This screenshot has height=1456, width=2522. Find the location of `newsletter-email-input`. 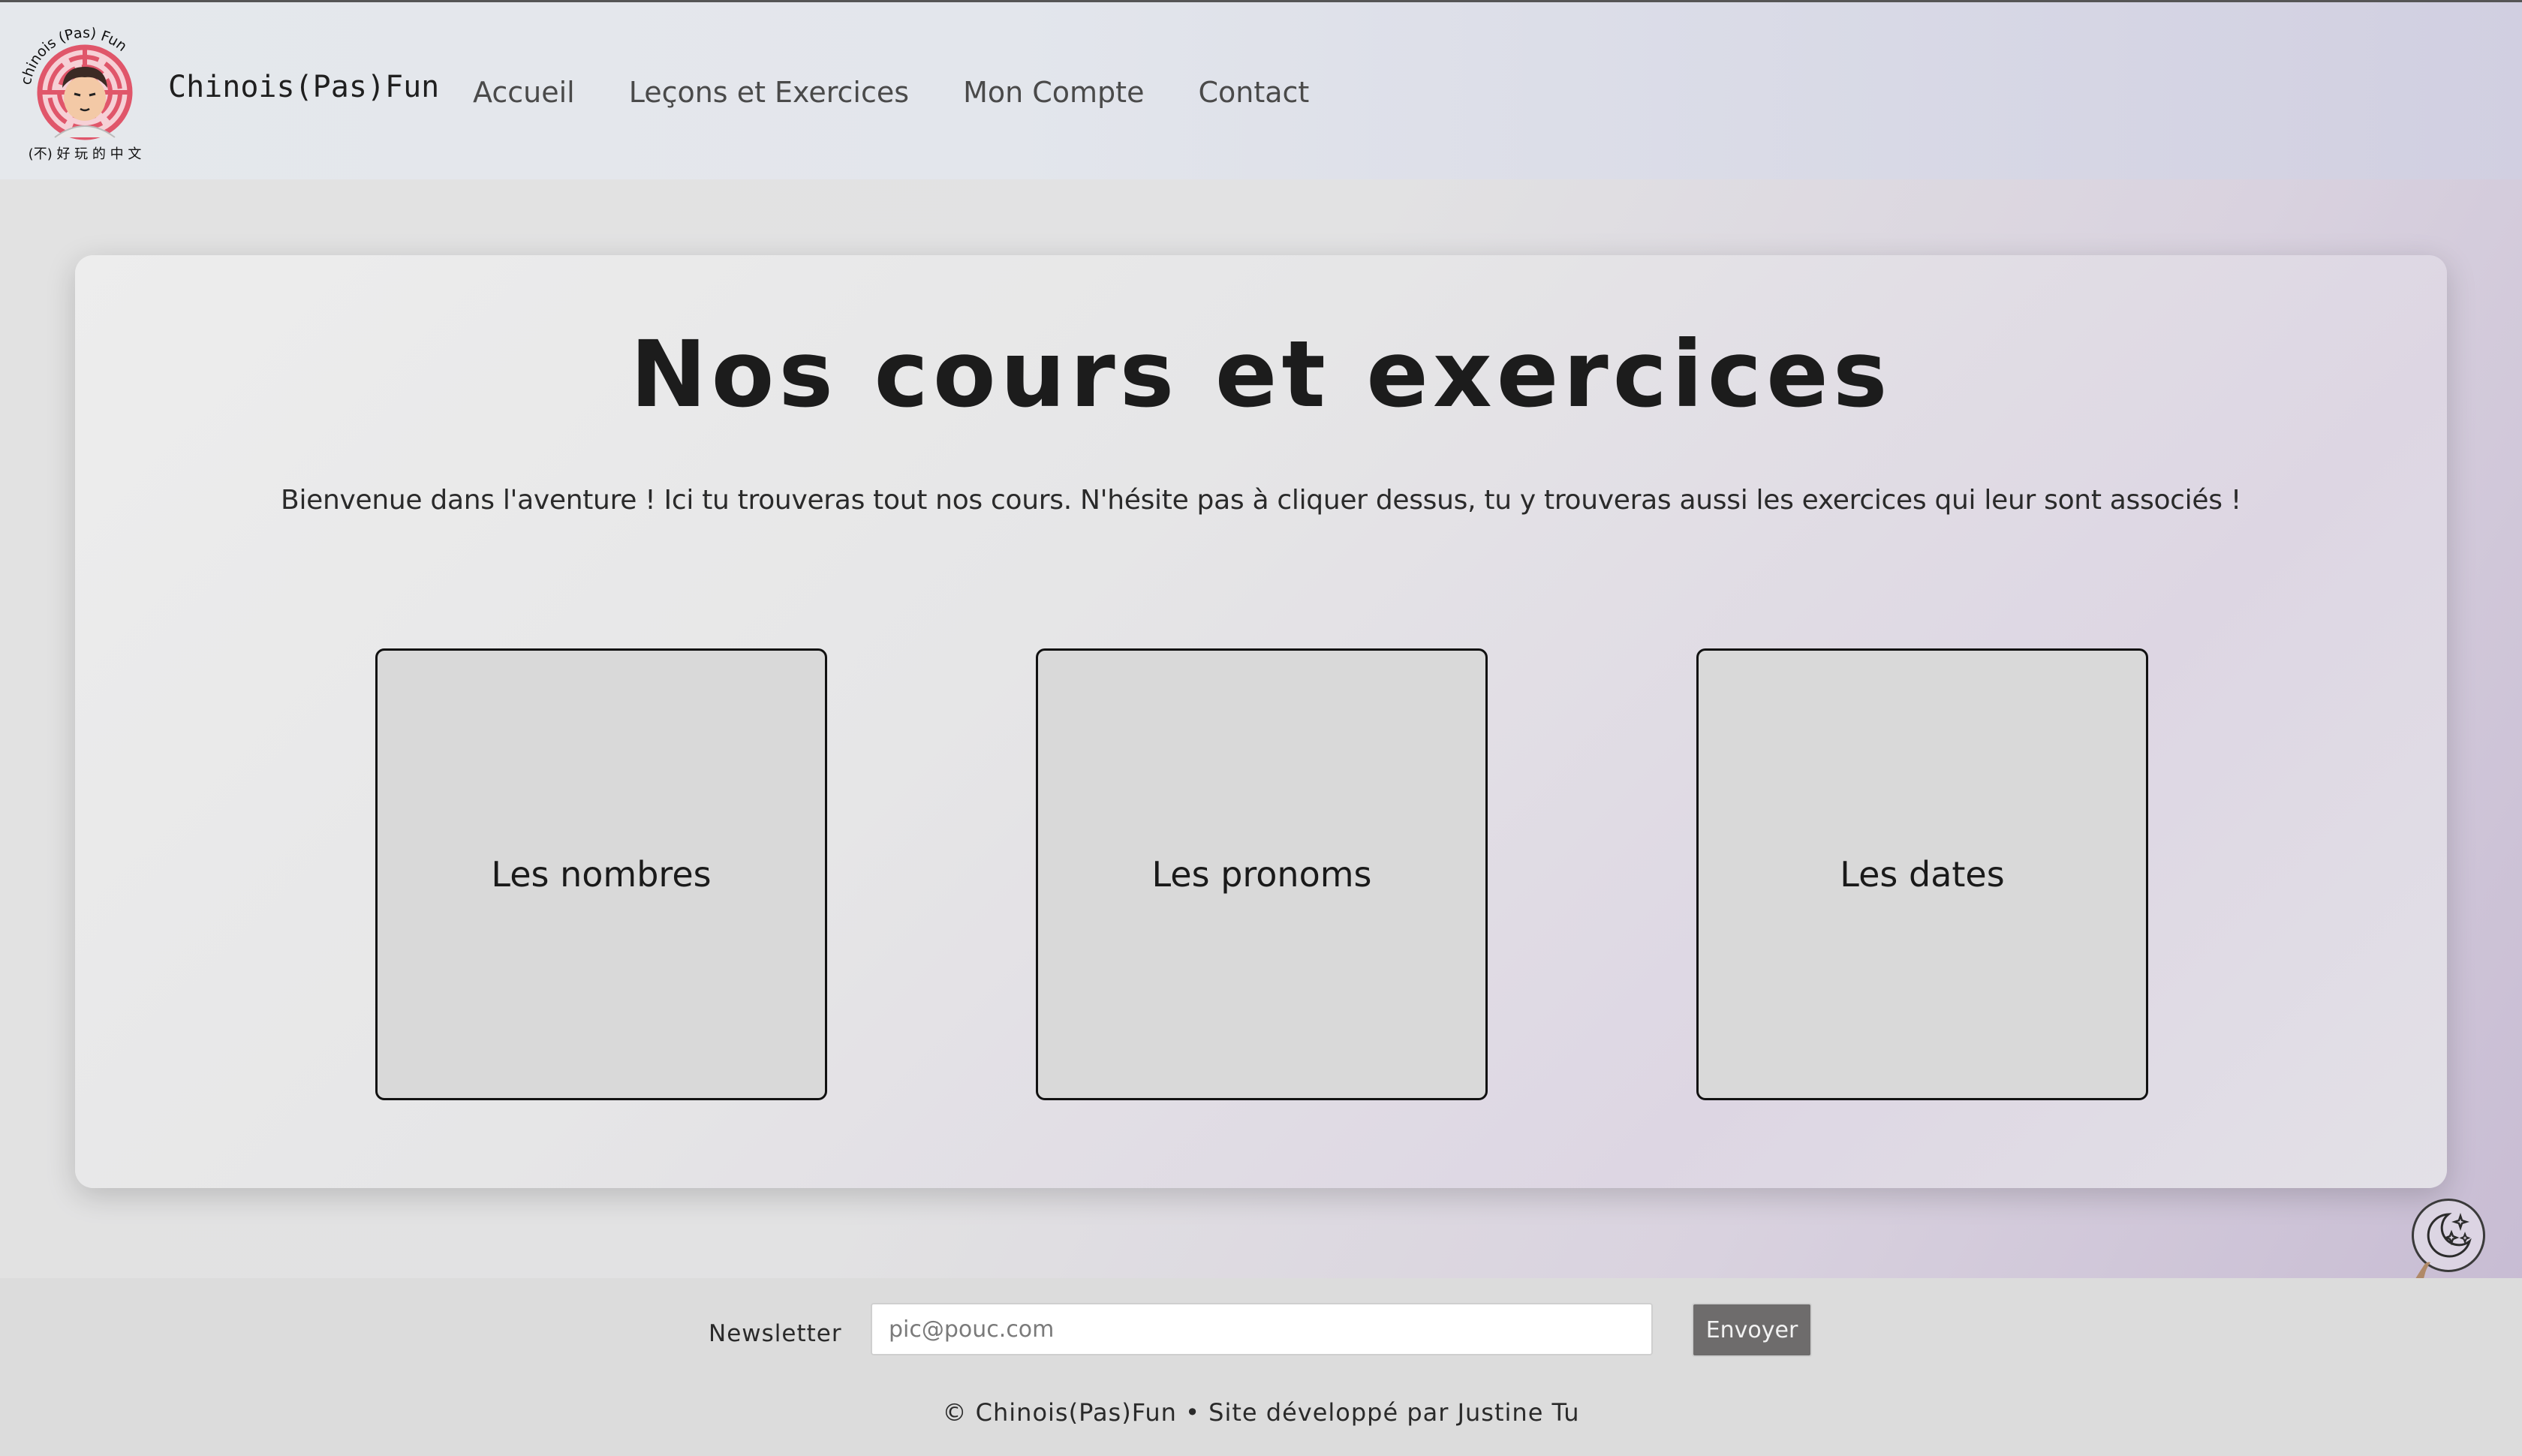

newsletter-email-input is located at coordinates (1262, 1329).